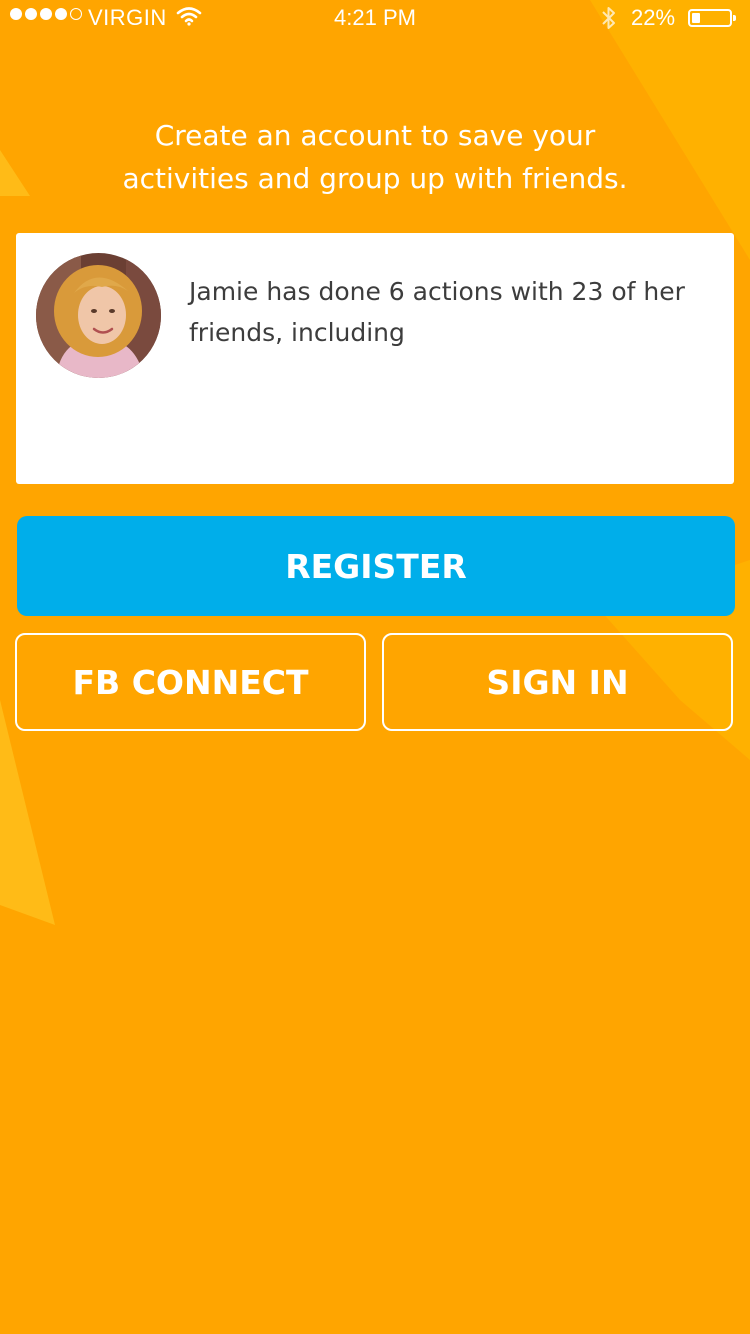 This screenshot has height=1334, width=750. What do you see at coordinates (437, 291) in the screenshot?
I see `activity-text-line-1: Jamie has done 6 actions with 23 of her` at bounding box center [437, 291].